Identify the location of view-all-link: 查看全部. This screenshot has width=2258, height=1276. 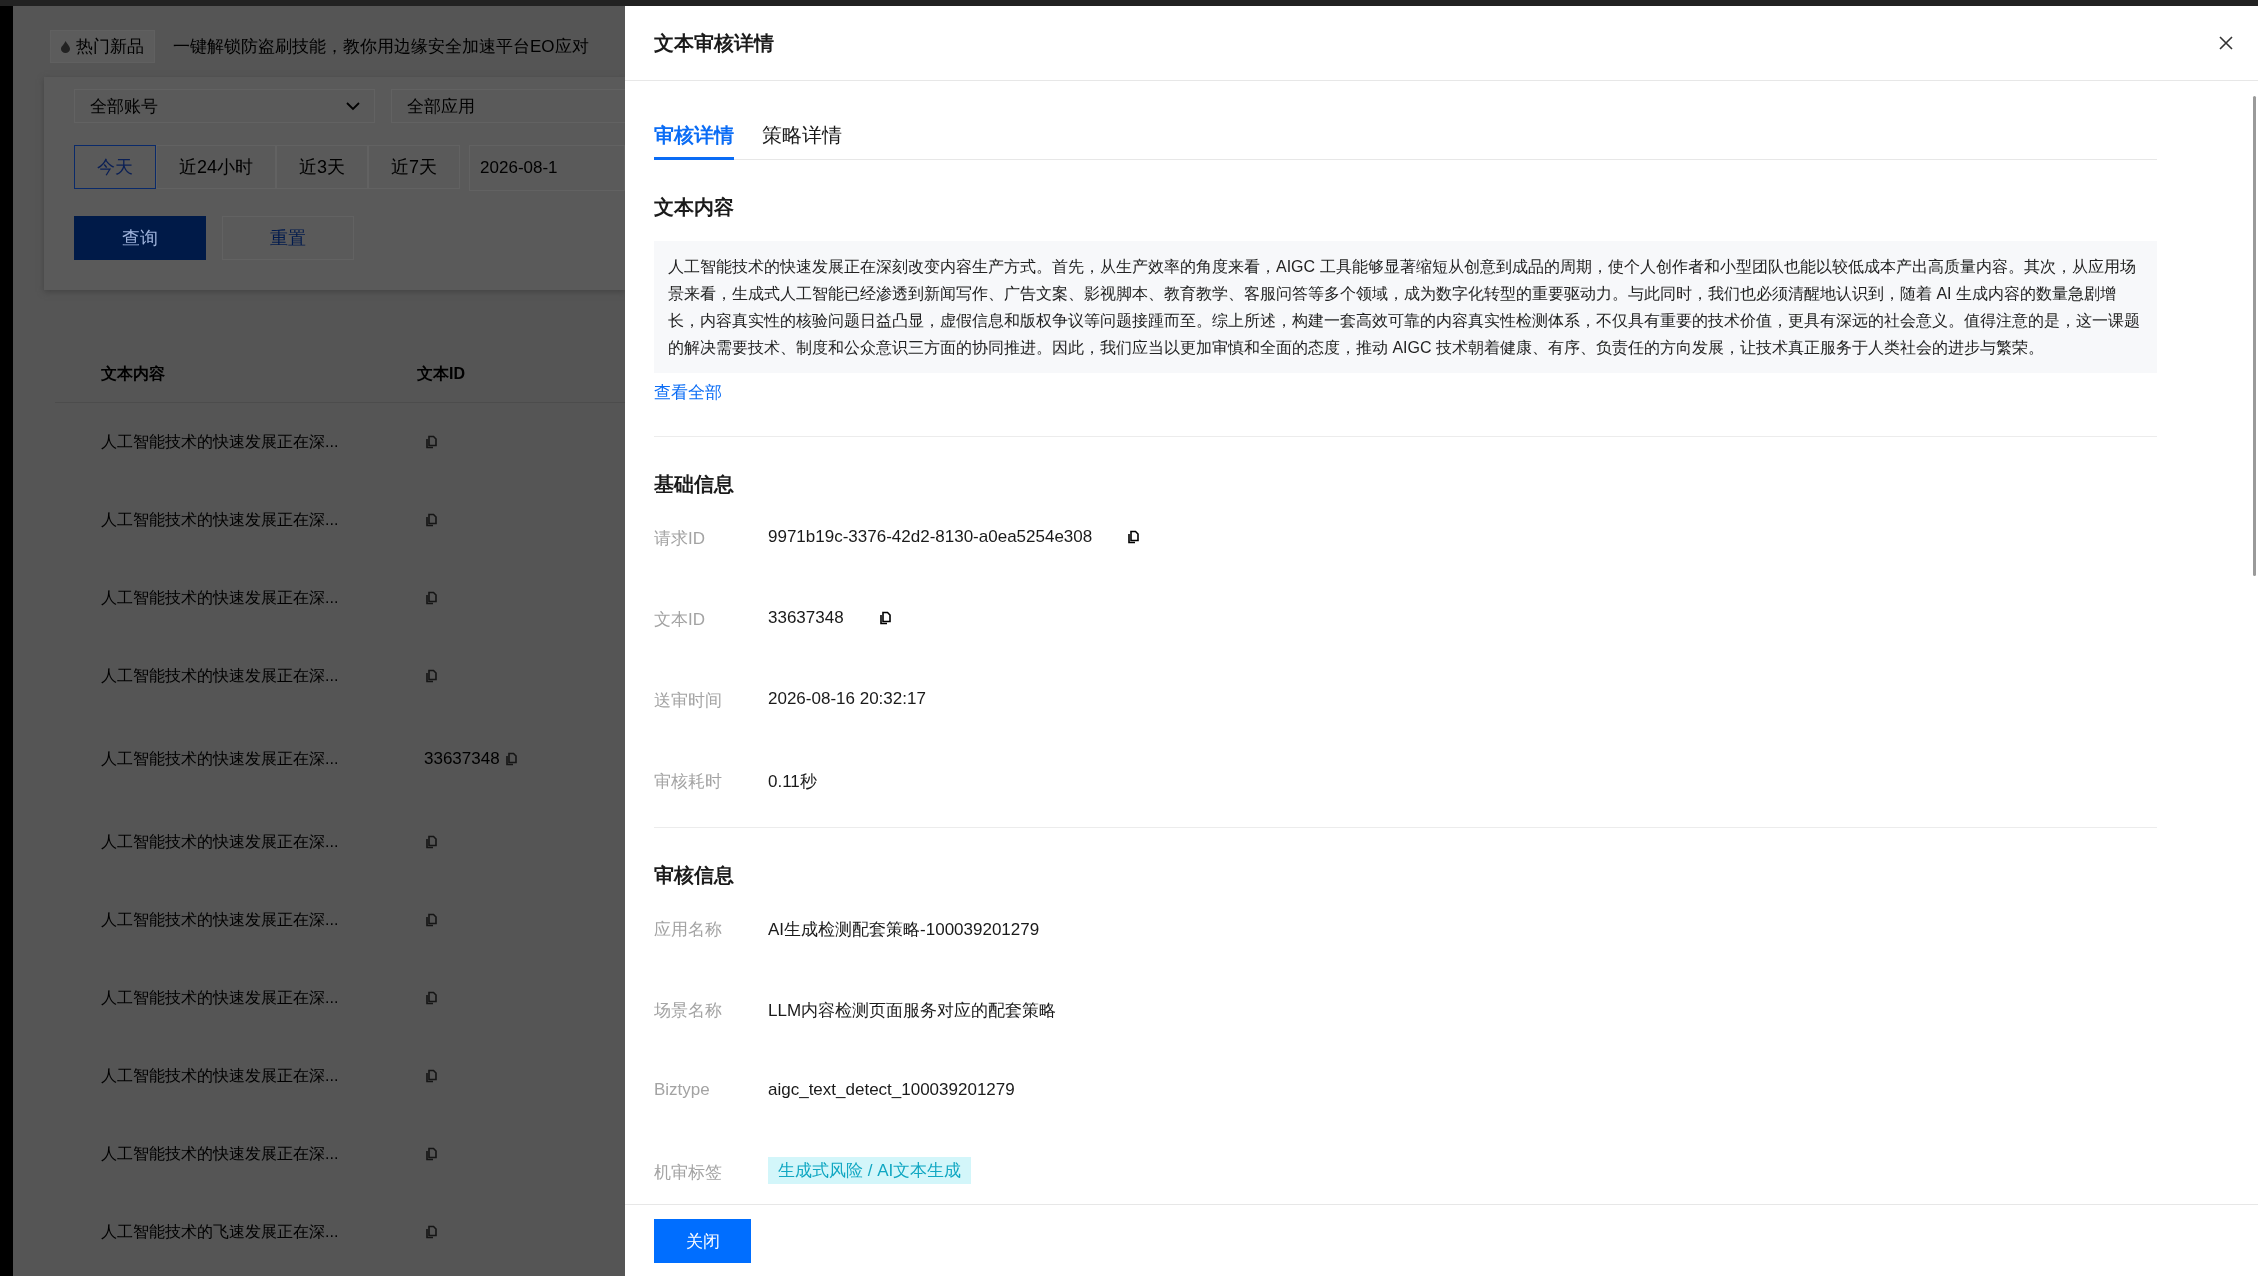
(688, 392).